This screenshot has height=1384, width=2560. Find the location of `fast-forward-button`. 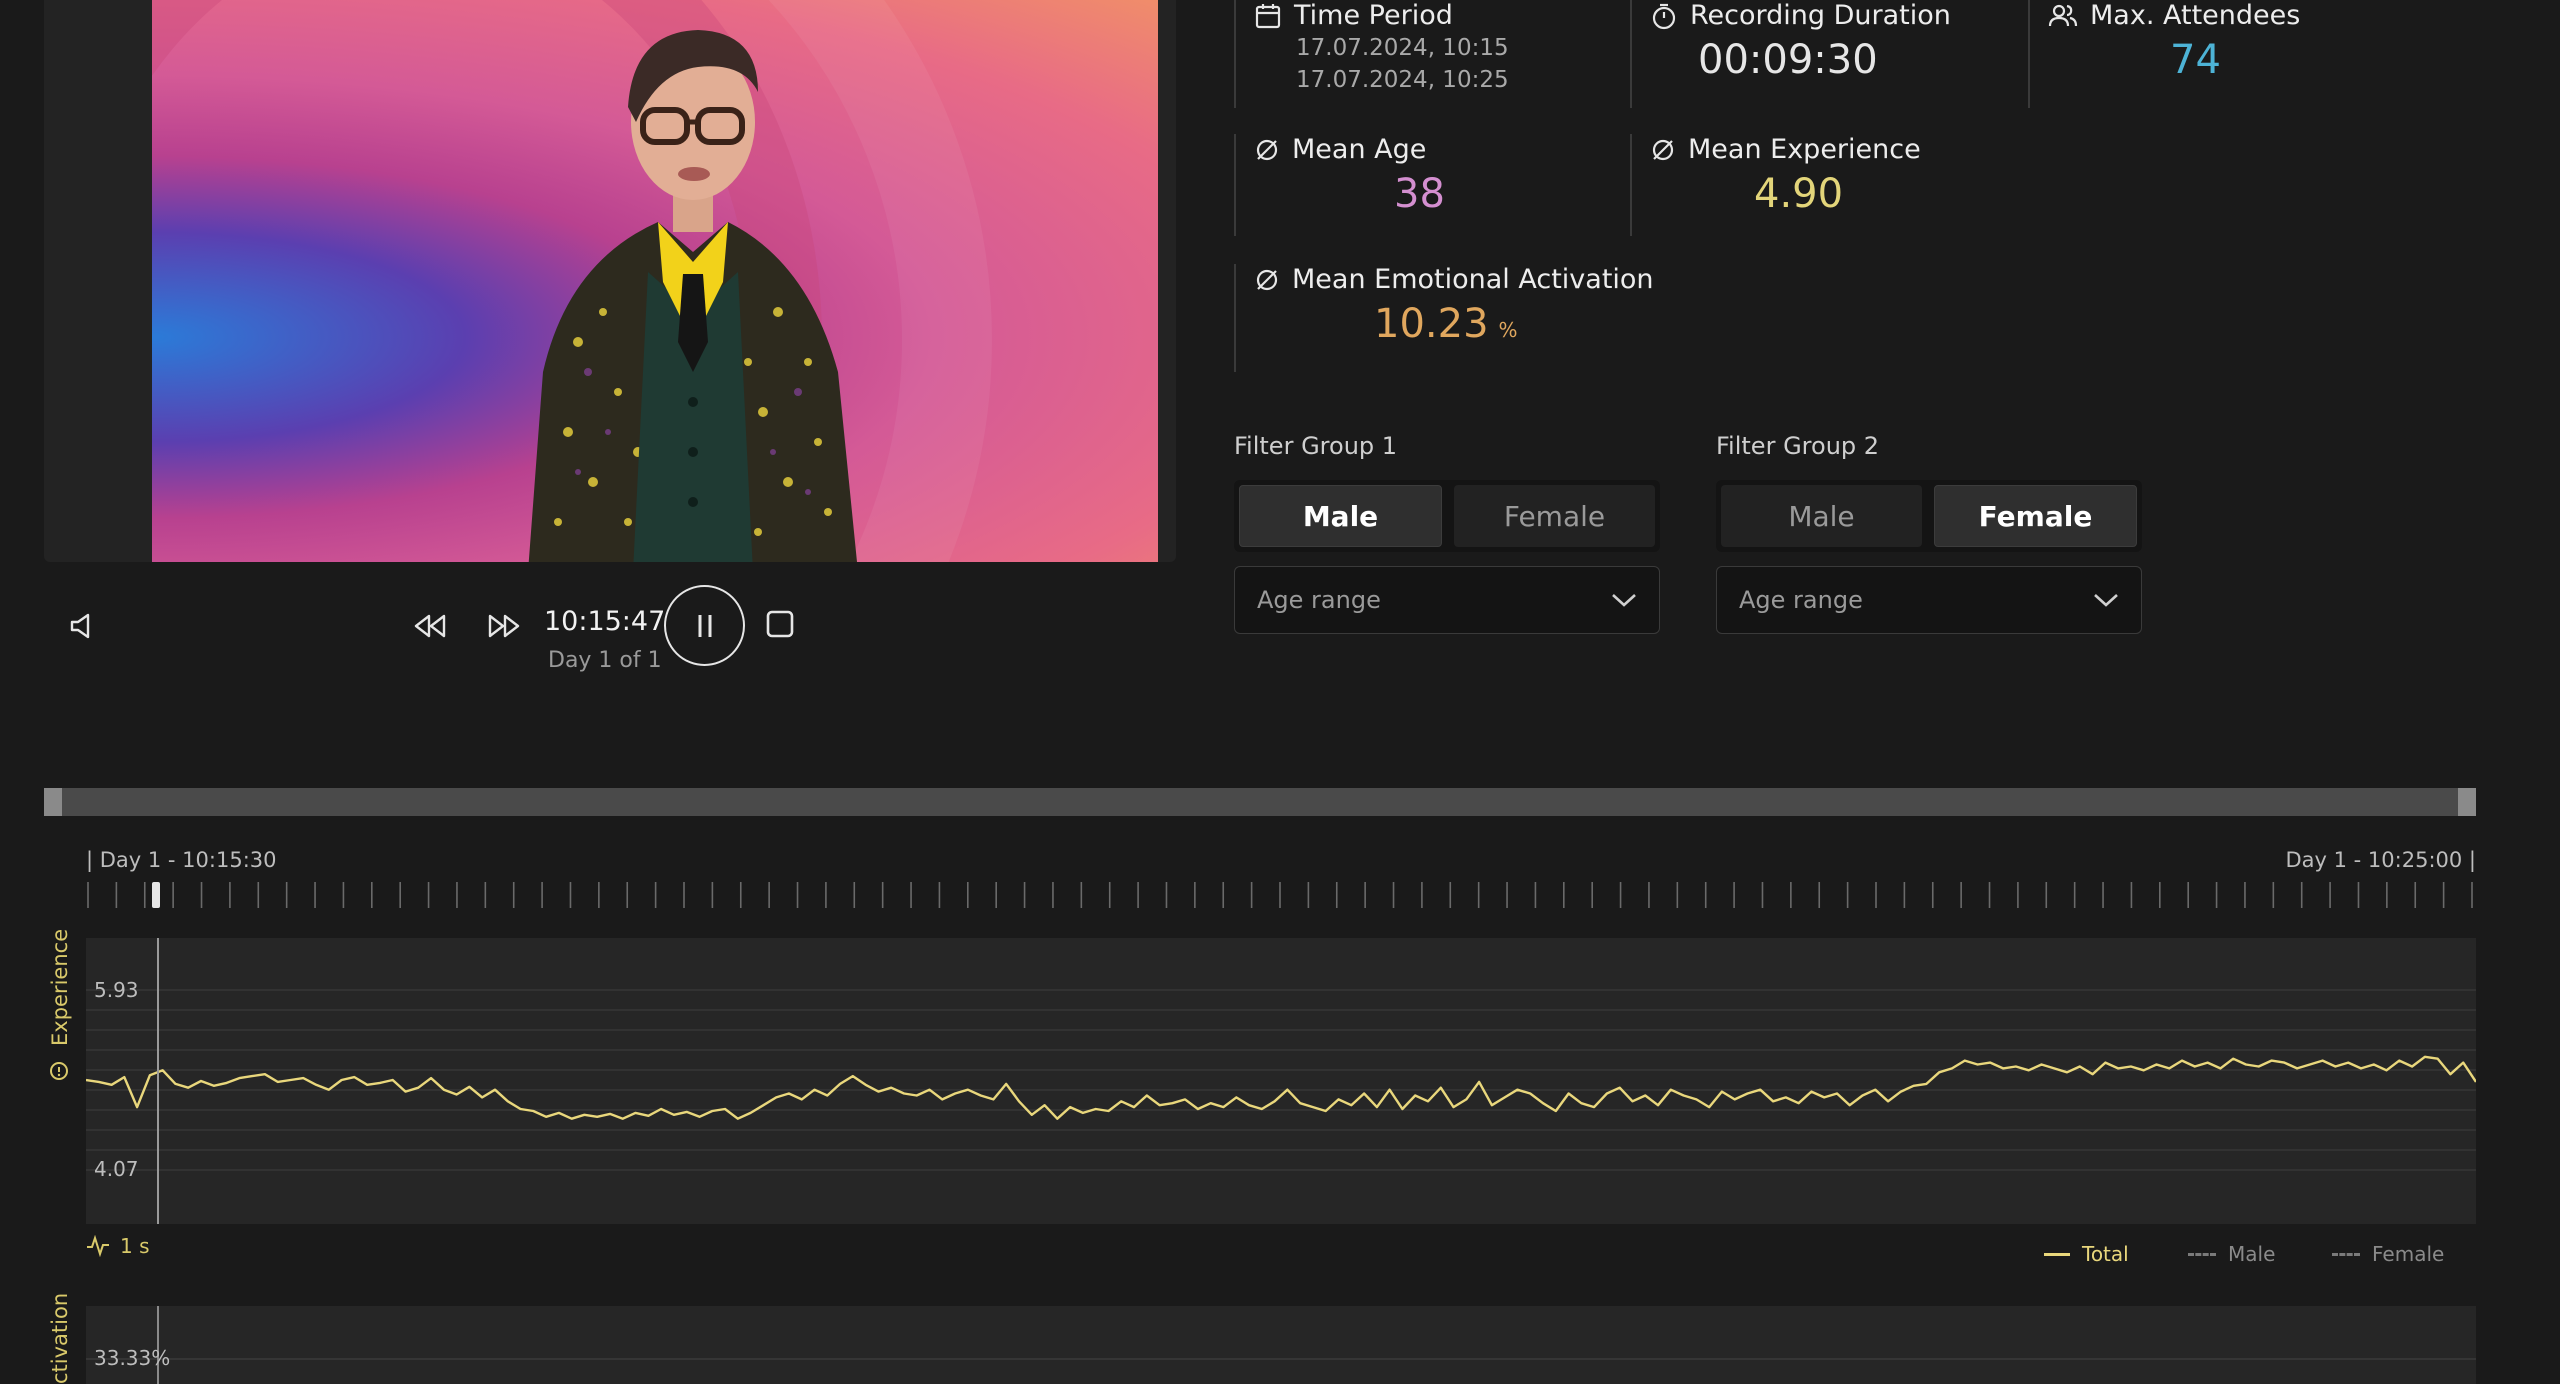

fast-forward-button is located at coordinates (504, 626).